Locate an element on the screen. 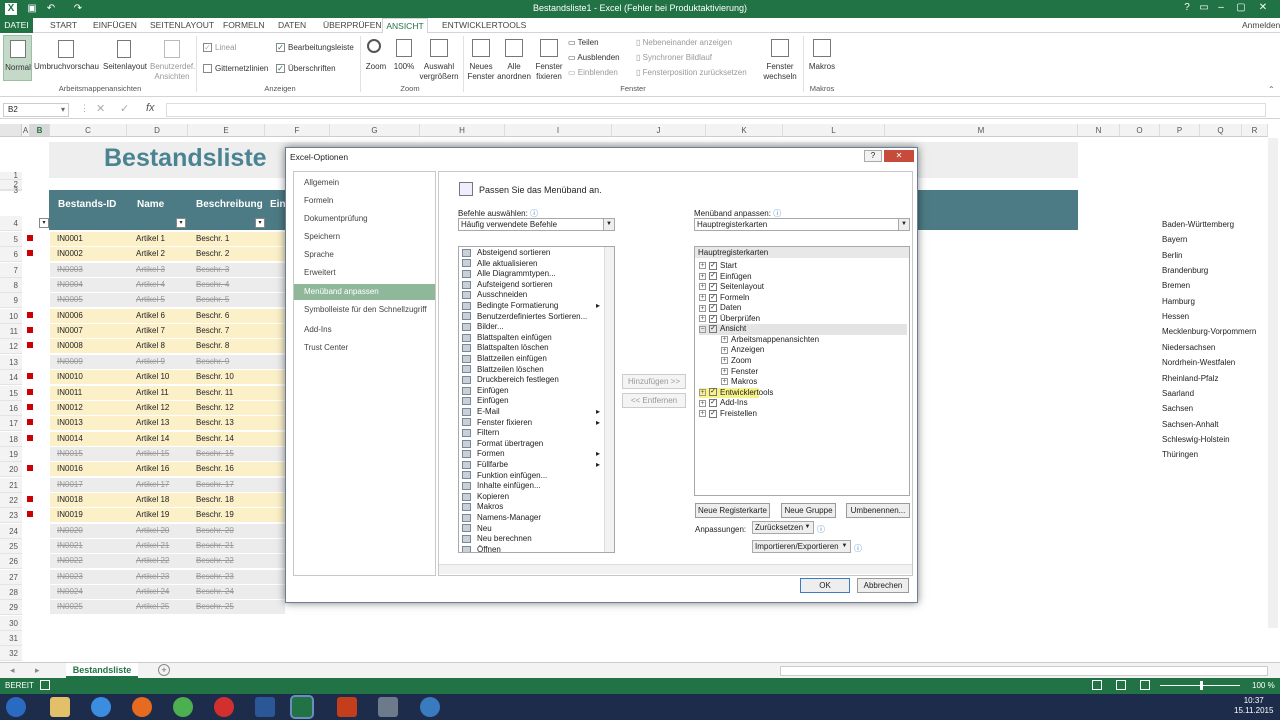 Image resolution: width=1280 pixels, height=720 pixels. cell-id: IN0016 is located at coordinates (70, 469).